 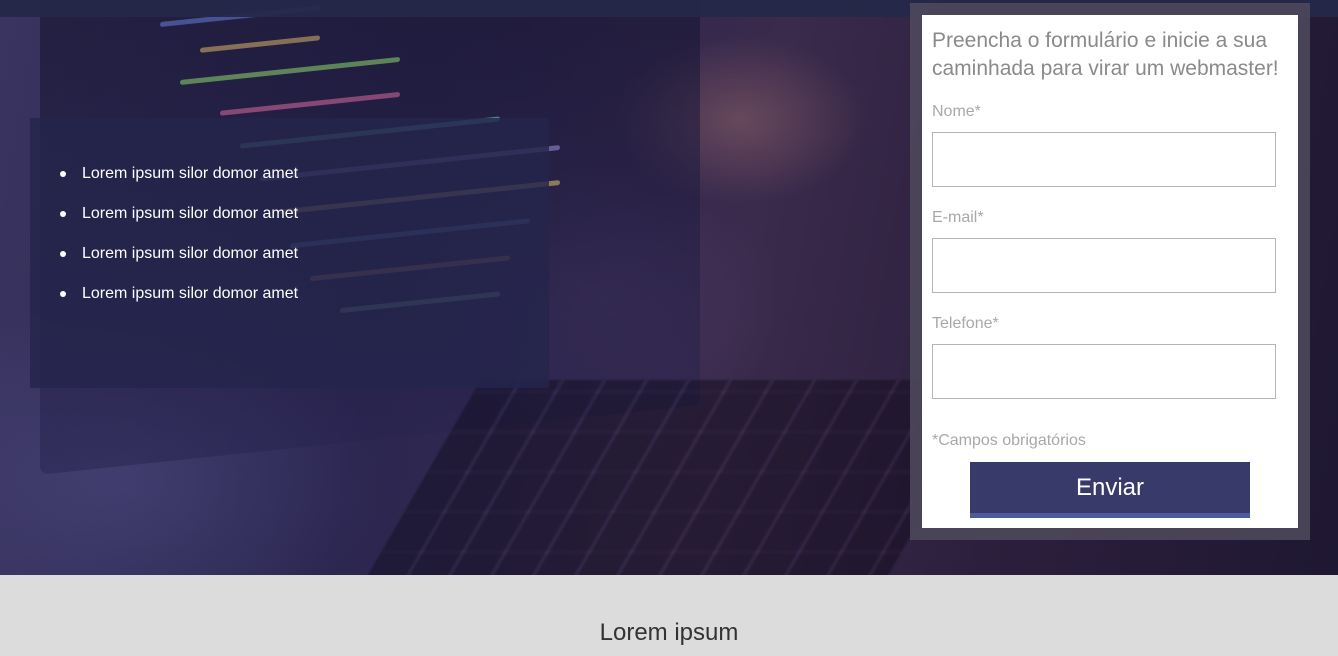 I want to click on required-fields-note: *Campos obrigatórios, so click(x=1009, y=440).